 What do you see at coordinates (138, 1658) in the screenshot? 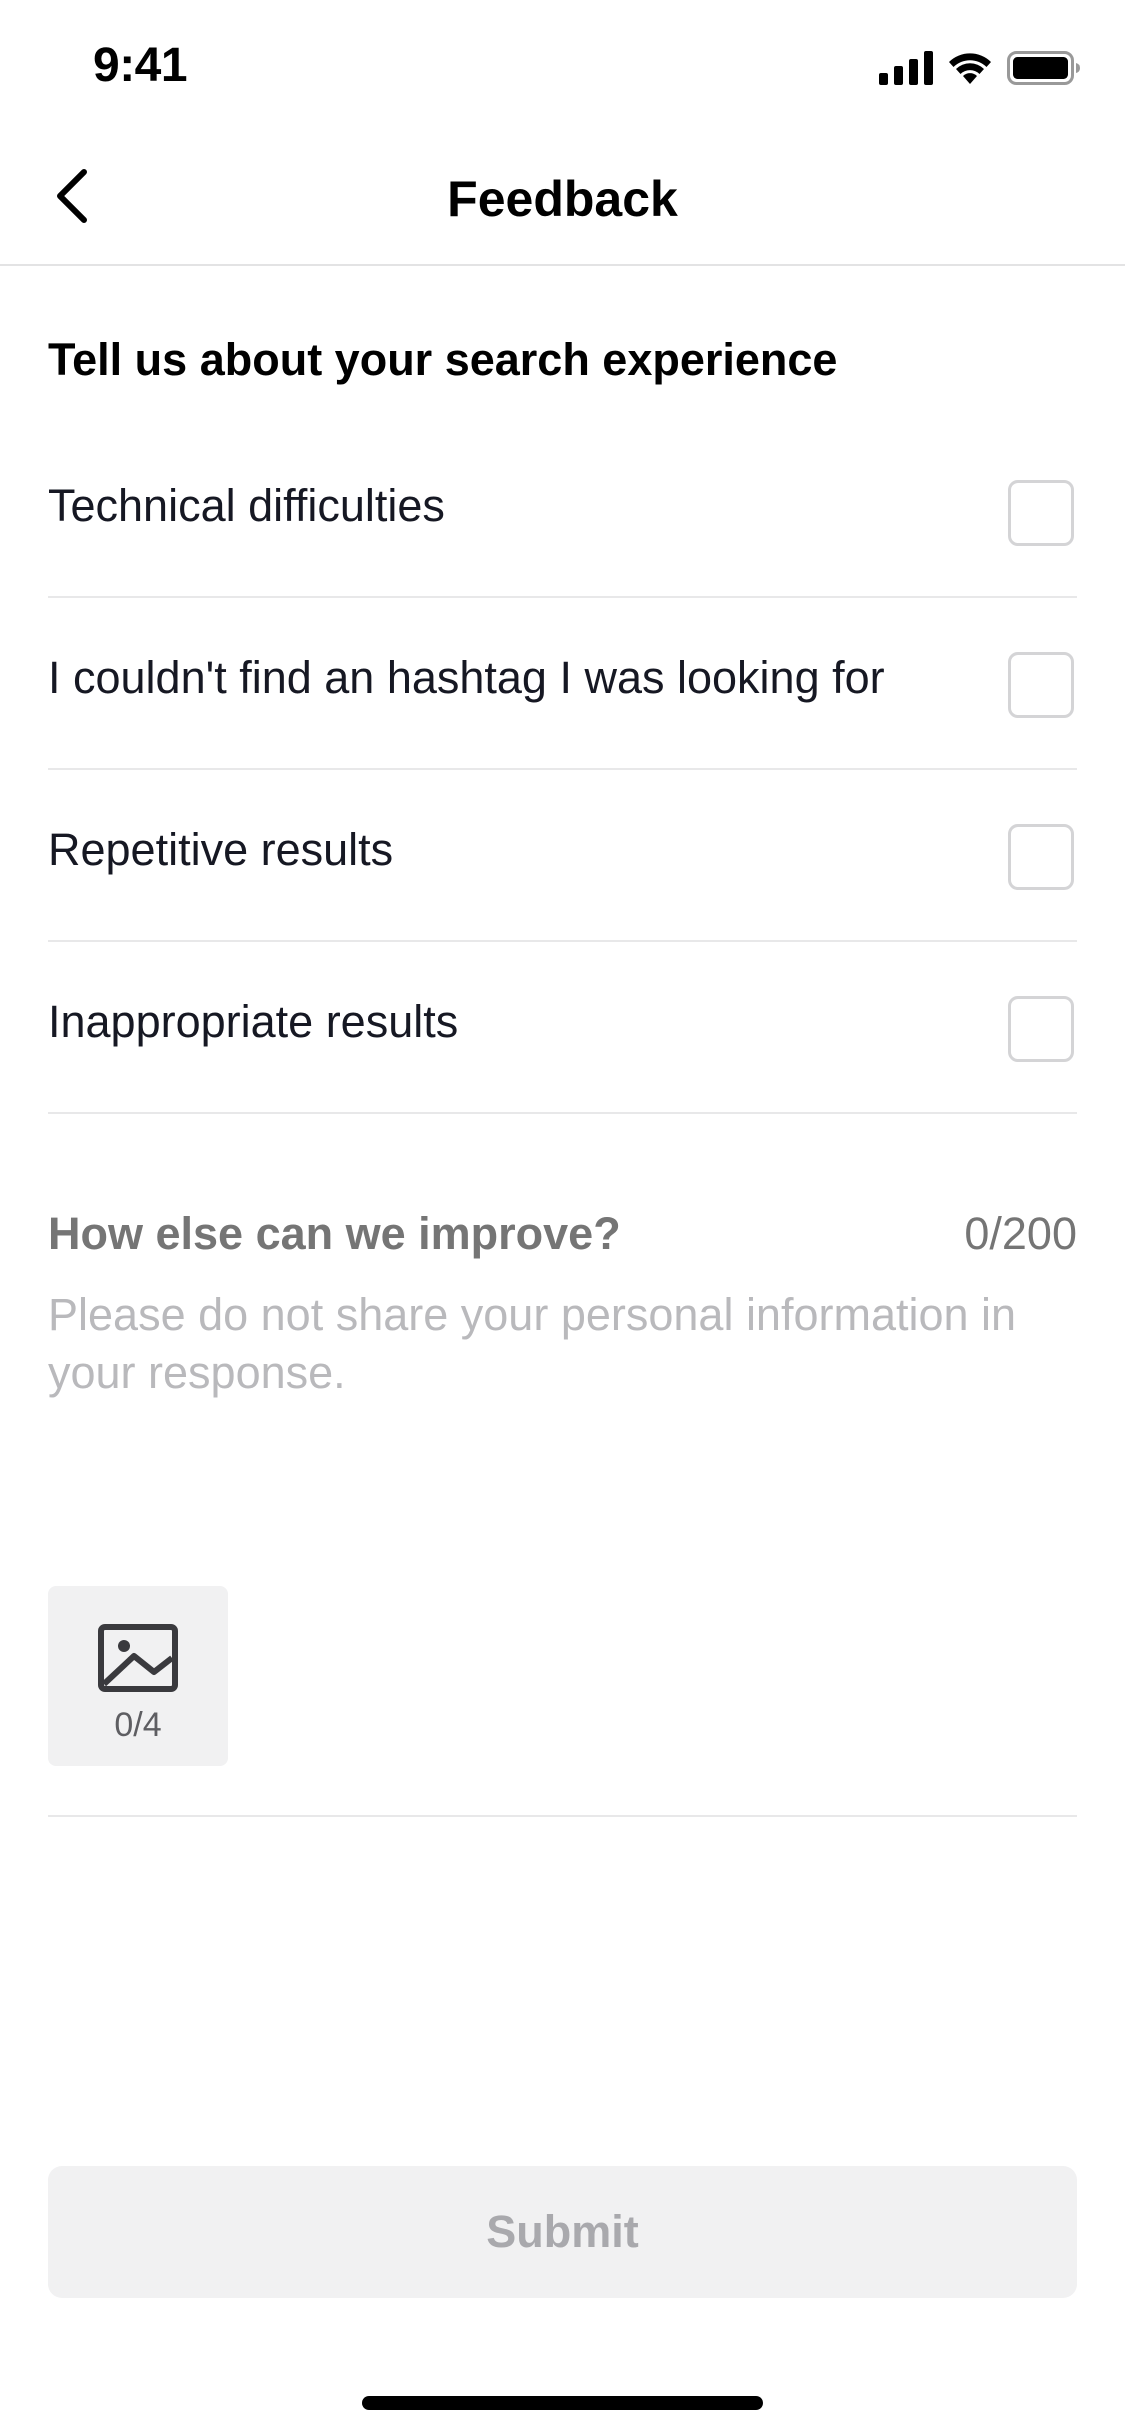
I see `image-icon` at bounding box center [138, 1658].